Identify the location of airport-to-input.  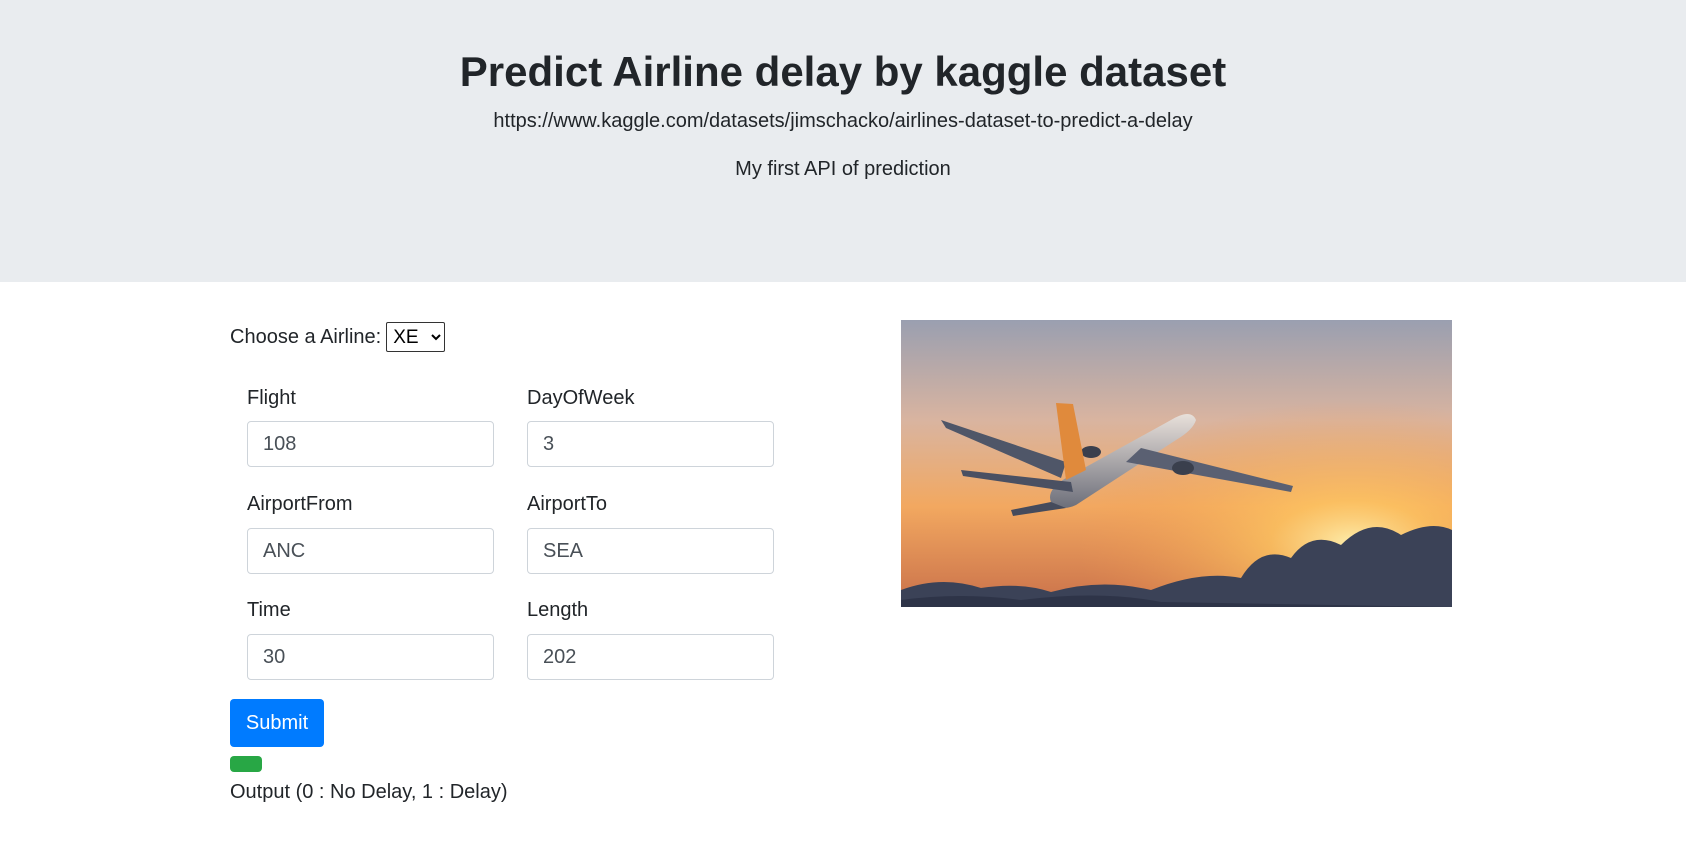
(650, 551).